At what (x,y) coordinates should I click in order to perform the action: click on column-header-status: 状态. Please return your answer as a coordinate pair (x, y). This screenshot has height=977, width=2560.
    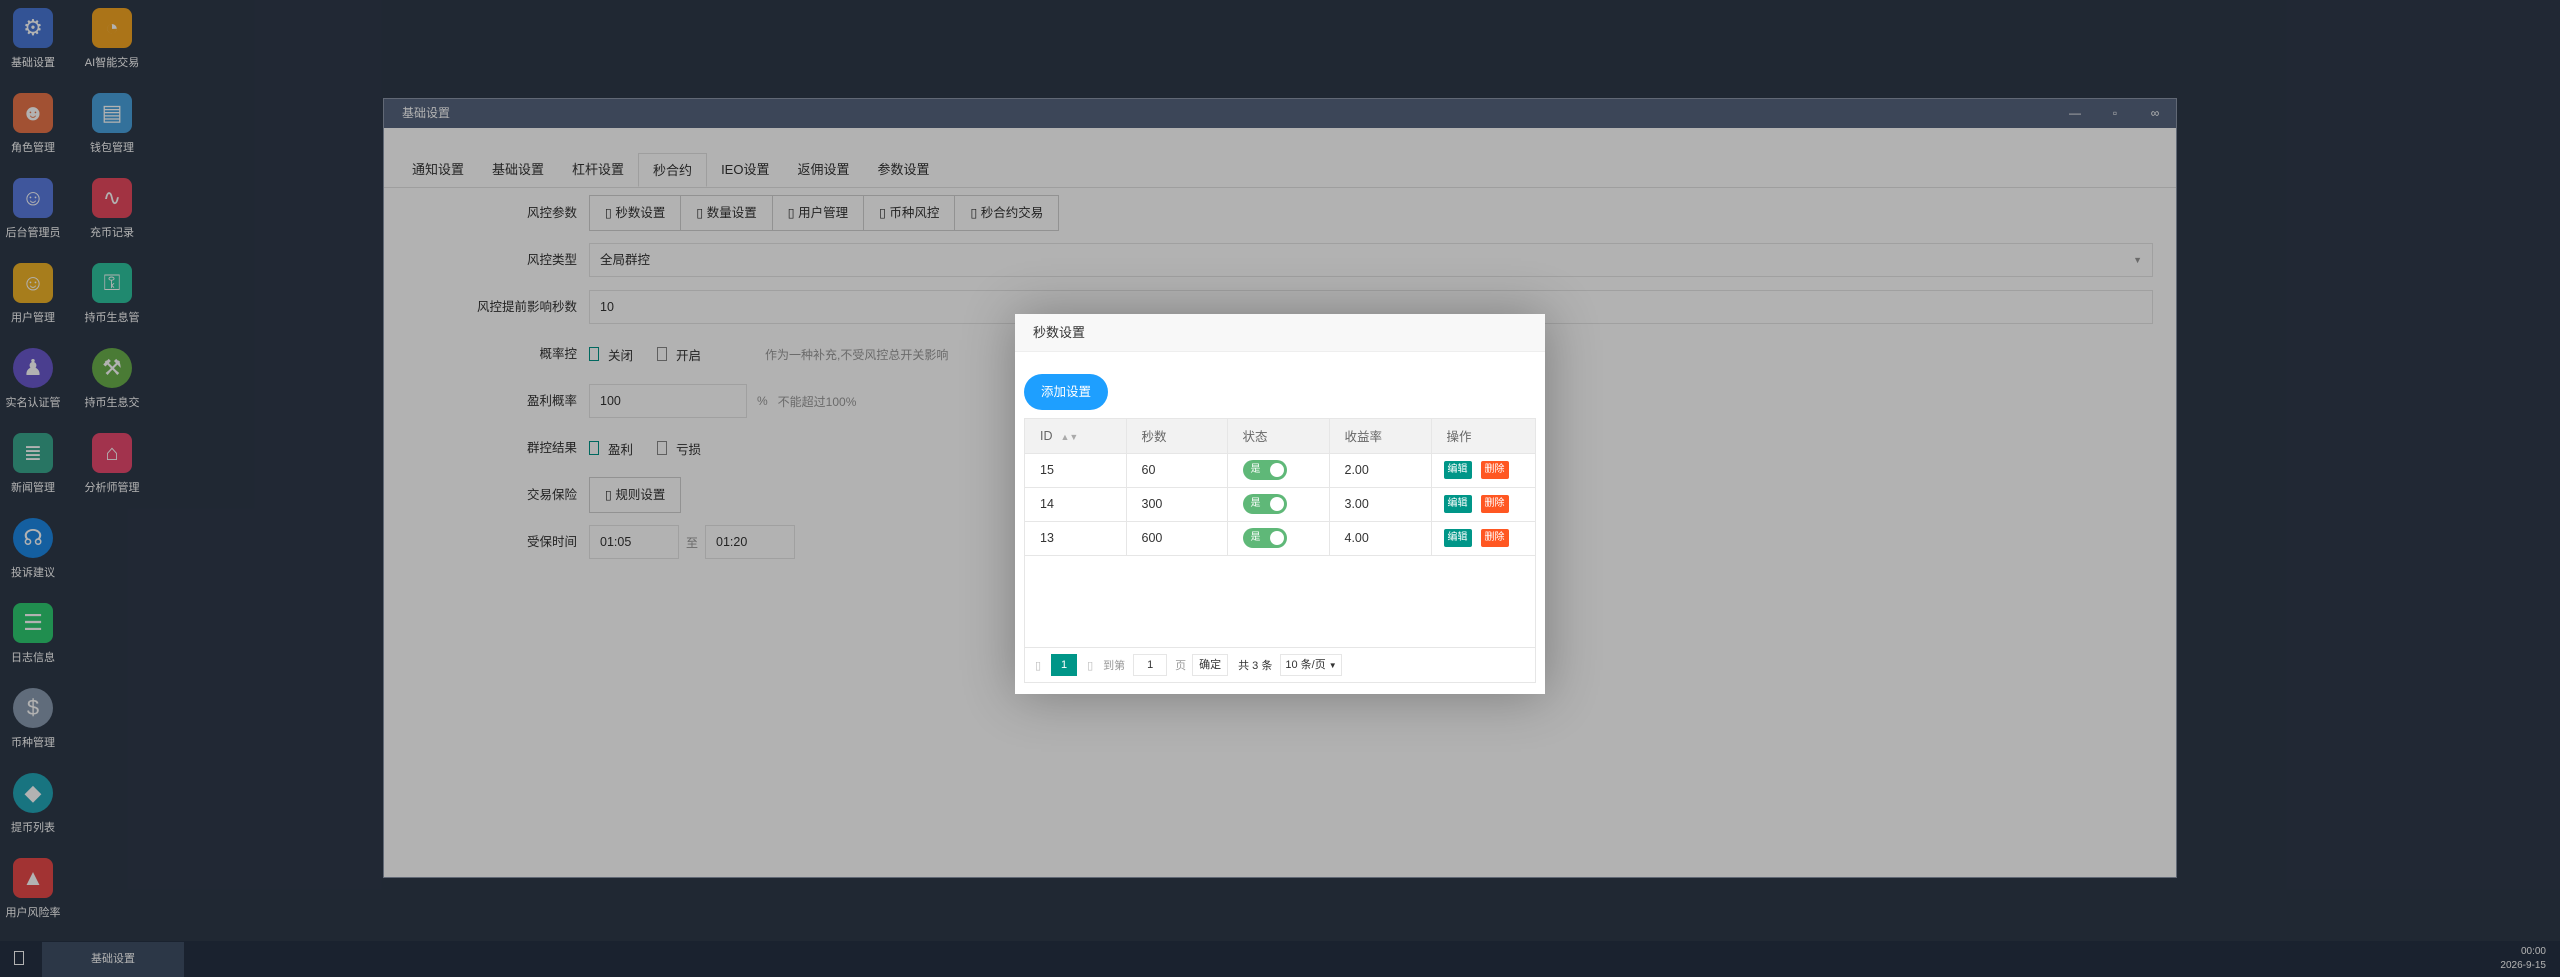
    Looking at the image, I should click on (1278, 436).